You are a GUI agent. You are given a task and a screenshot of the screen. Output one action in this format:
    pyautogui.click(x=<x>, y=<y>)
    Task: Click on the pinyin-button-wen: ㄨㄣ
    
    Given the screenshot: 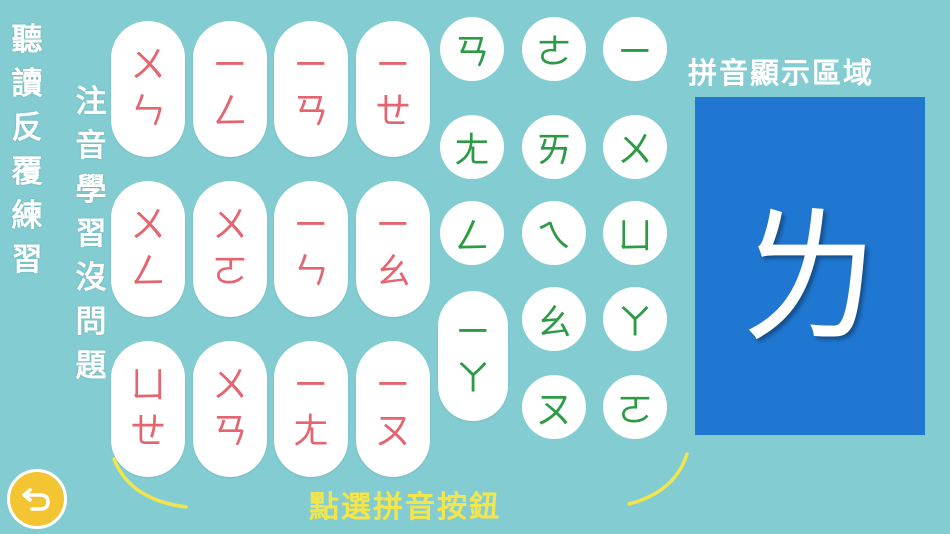 What is the action you would take?
    pyautogui.click(x=148, y=89)
    